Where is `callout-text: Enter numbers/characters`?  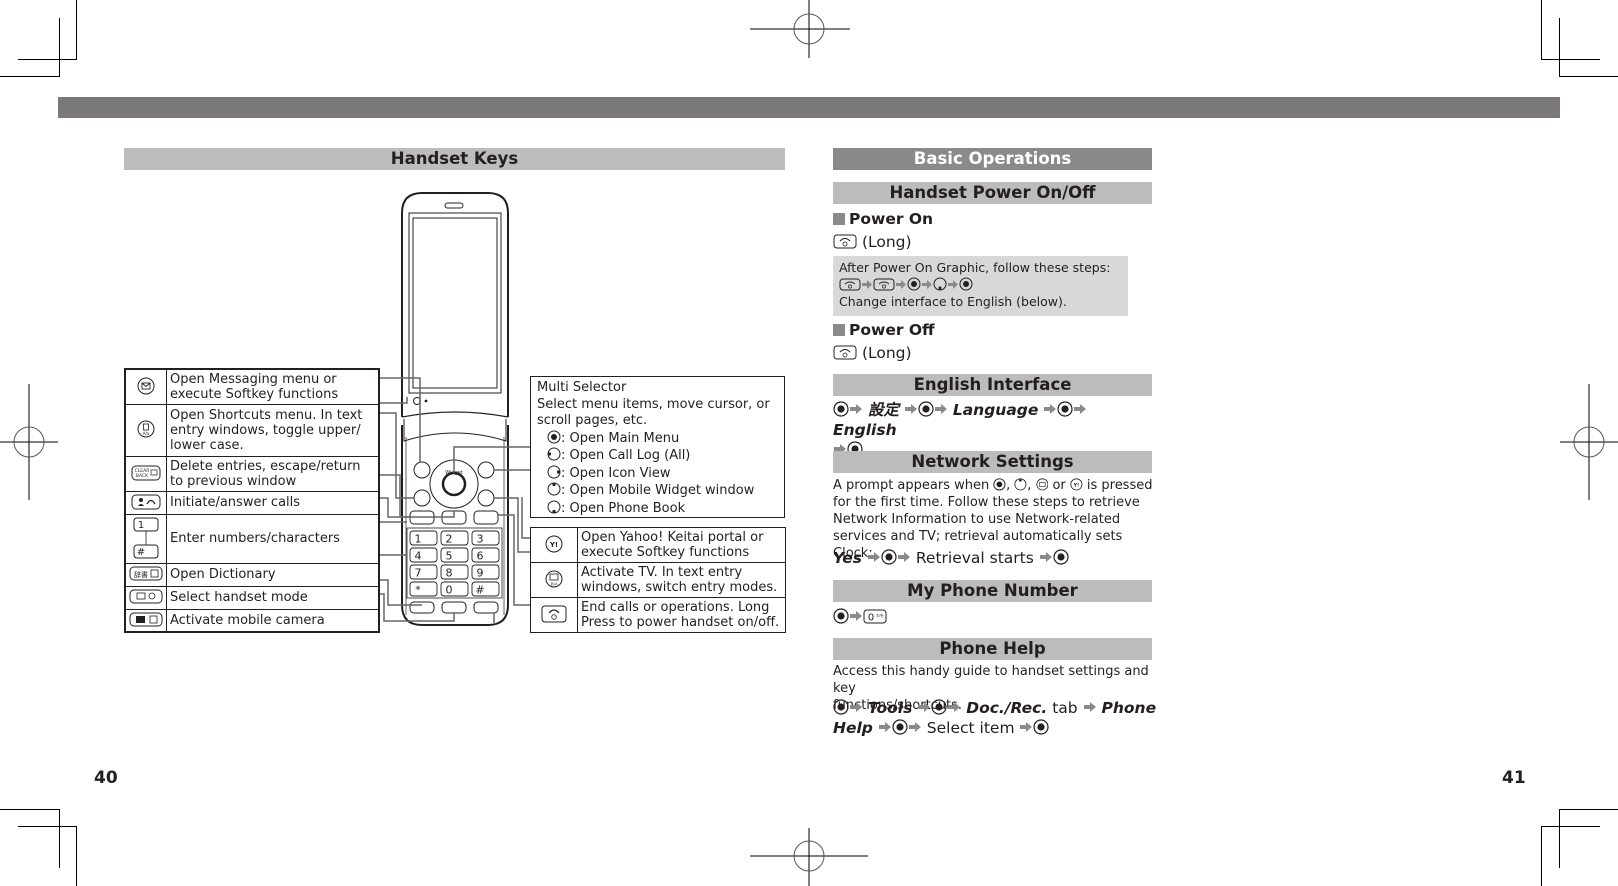
callout-text: Enter numbers/characters is located at coordinates (273, 538).